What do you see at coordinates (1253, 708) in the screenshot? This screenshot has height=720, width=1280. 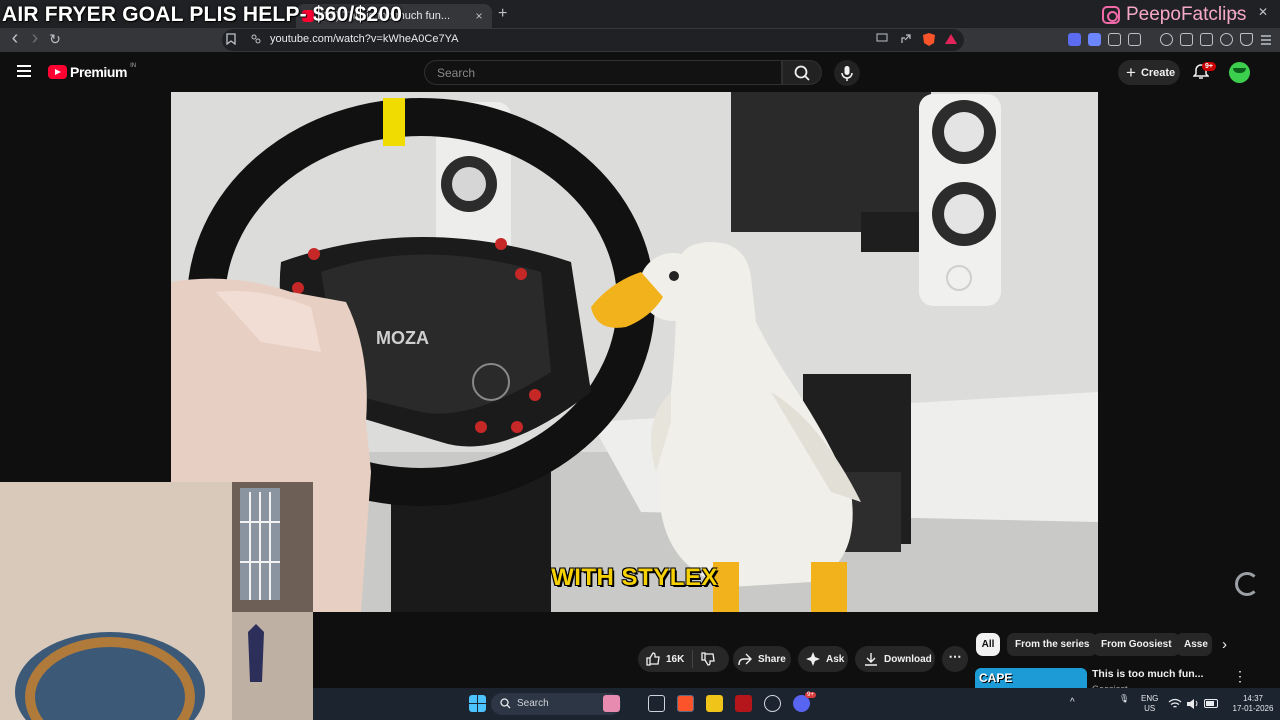 I see `clock-date: 17-01-2026` at bounding box center [1253, 708].